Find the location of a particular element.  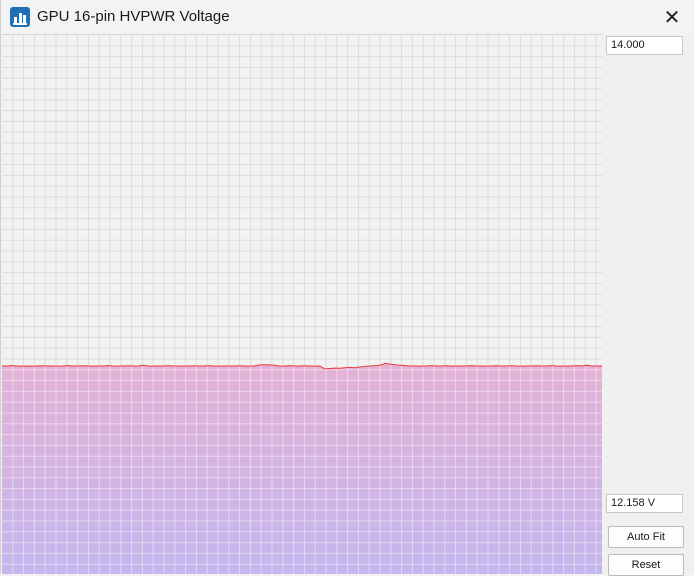

gpu-z-app-icon is located at coordinates (20, 17).